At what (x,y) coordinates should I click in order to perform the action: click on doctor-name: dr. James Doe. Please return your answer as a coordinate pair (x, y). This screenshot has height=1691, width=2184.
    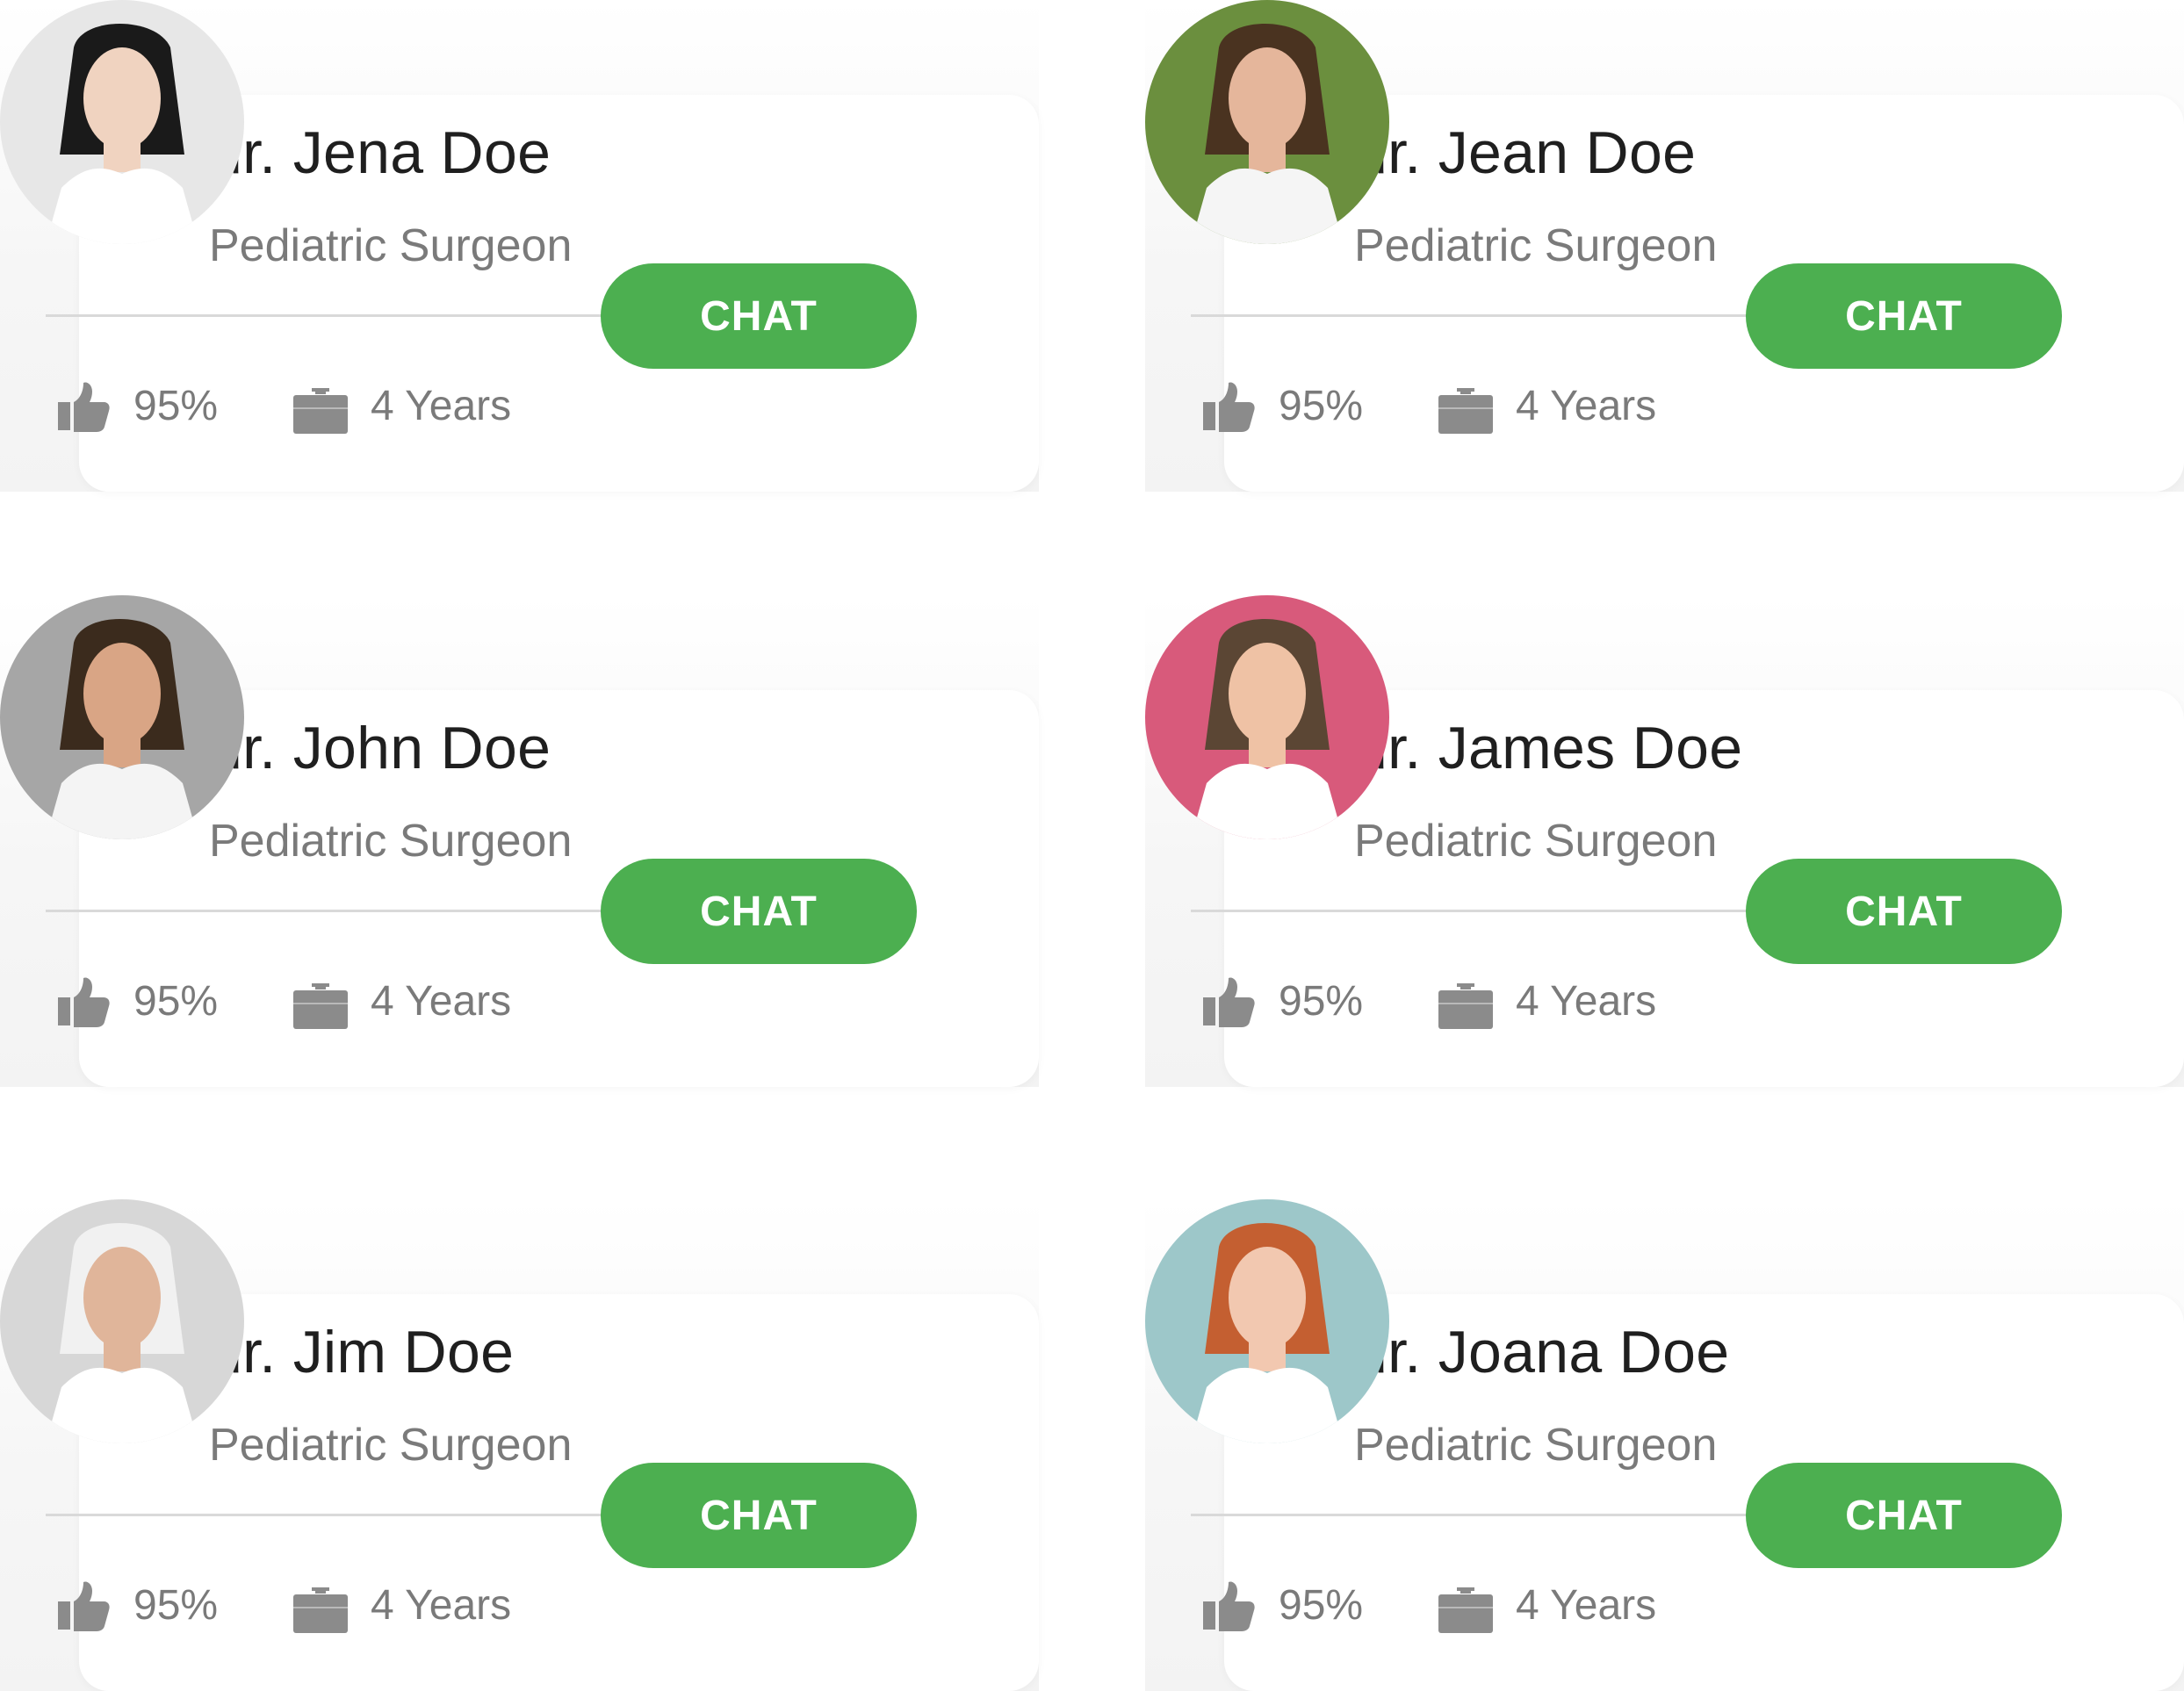
    Looking at the image, I should click on (1548, 748).